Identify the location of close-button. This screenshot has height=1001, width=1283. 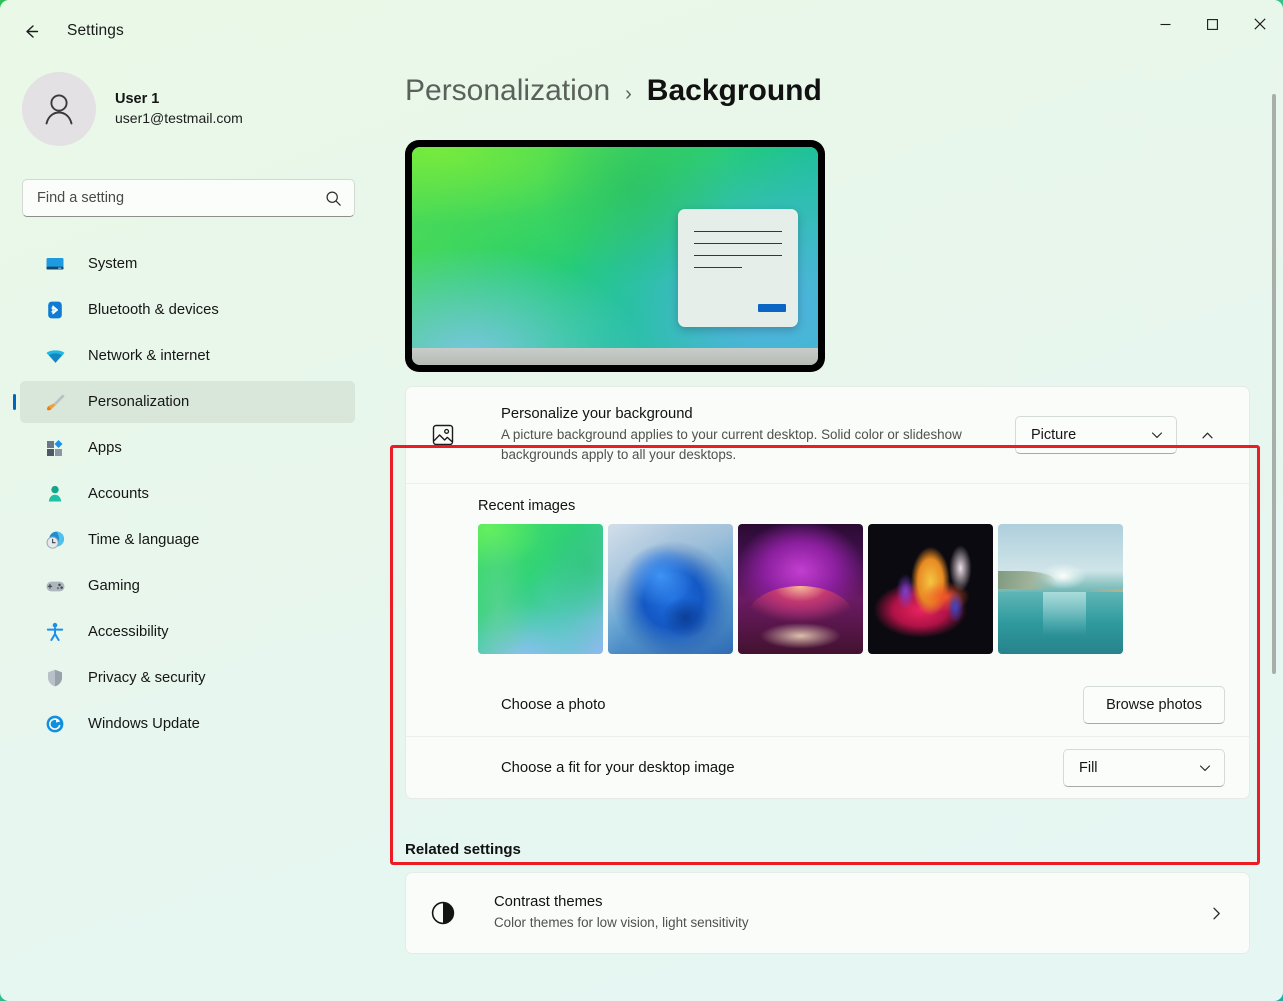
(1259, 24).